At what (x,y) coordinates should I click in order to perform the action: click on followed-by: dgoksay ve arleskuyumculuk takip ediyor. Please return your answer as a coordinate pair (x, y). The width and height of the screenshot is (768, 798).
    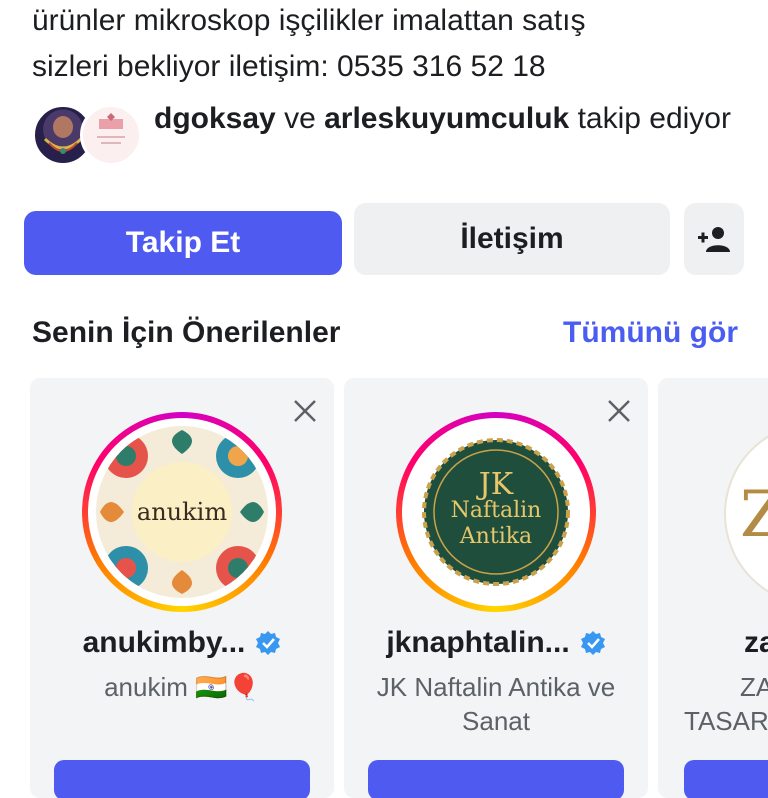
    Looking at the image, I should click on (392, 140).